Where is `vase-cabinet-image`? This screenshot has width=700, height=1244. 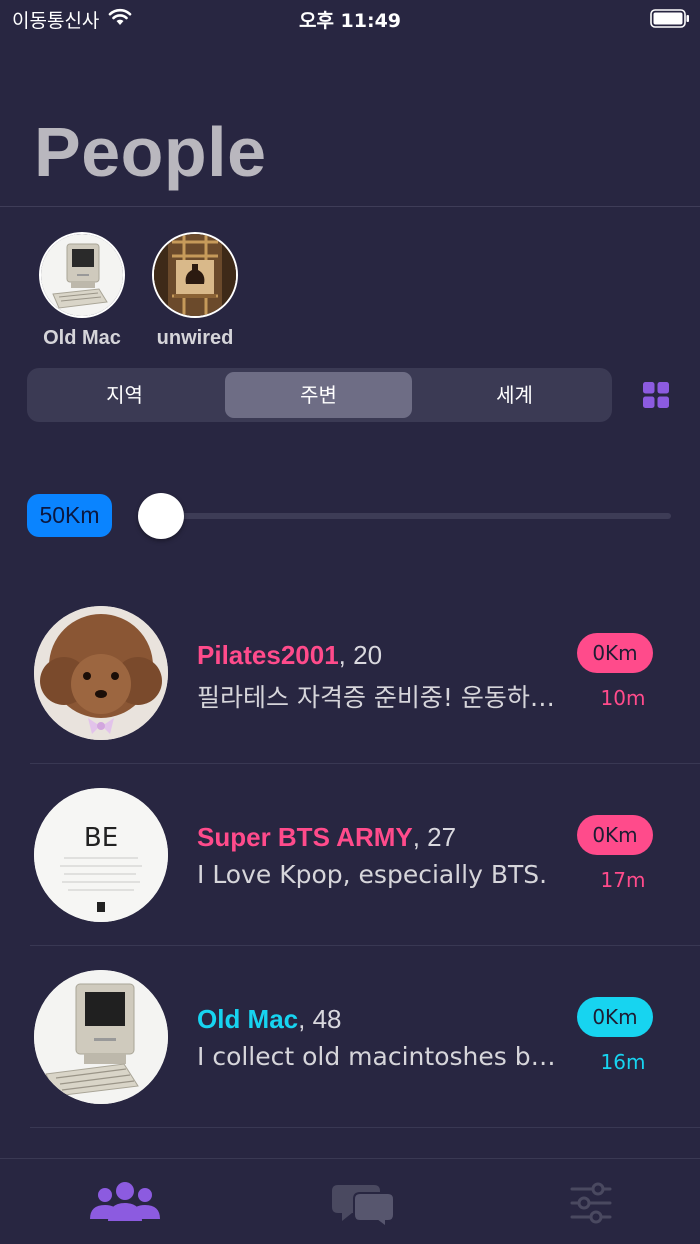 vase-cabinet-image is located at coordinates (195, 275).